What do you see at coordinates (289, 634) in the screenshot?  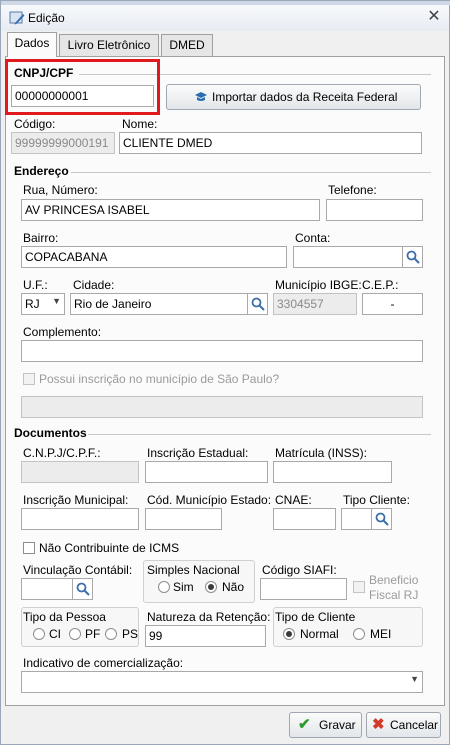 I see `tc-normal-radio` at bounding box center [289, 634].